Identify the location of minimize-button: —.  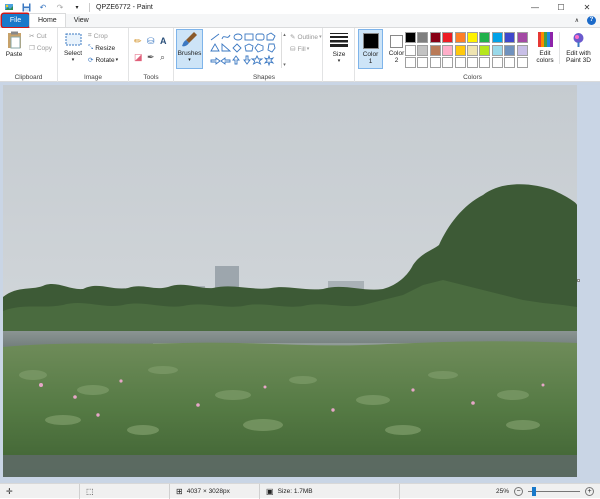
(535, 7).